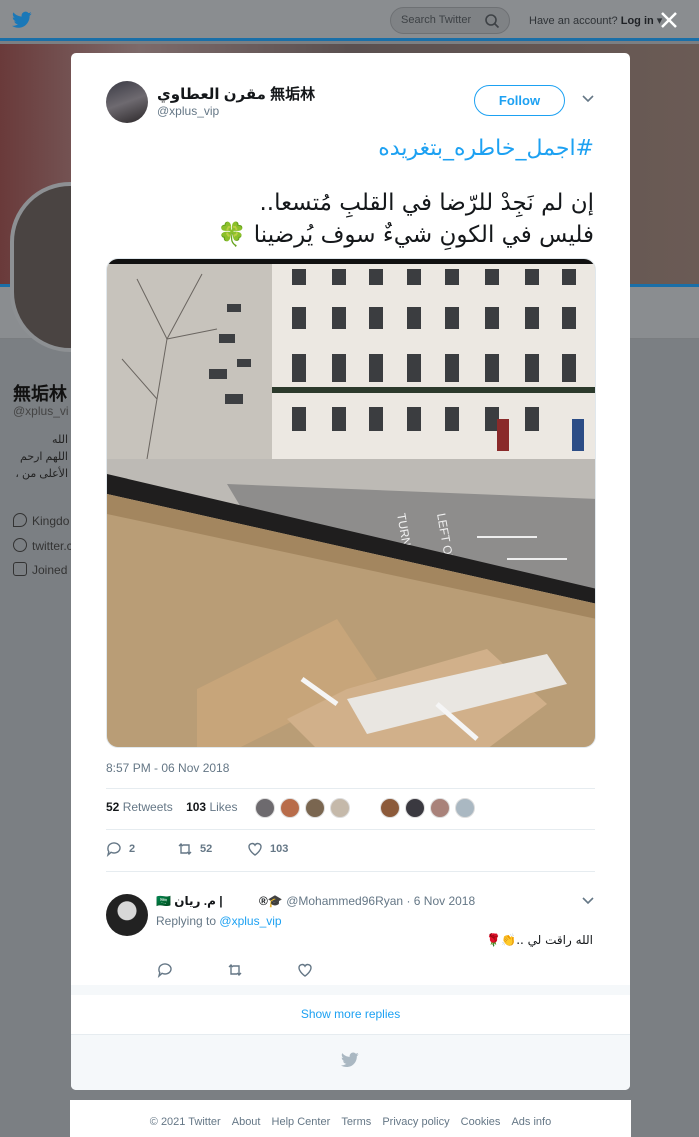  Describe the element at coordinates (257, 970) in the screenshot. I see `reply-actions` at that location.